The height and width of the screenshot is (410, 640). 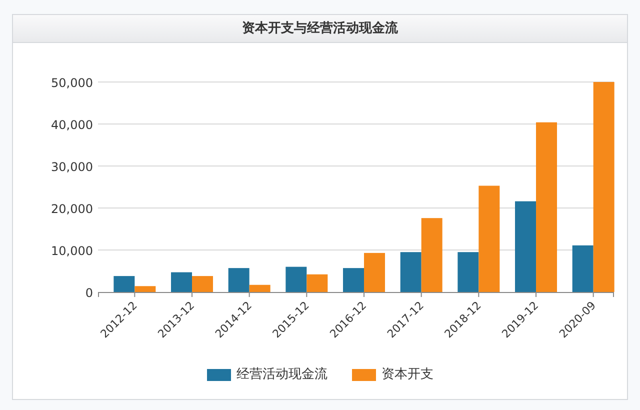 I want to click on y-tick-label: 0, so click(x=89, y=293).